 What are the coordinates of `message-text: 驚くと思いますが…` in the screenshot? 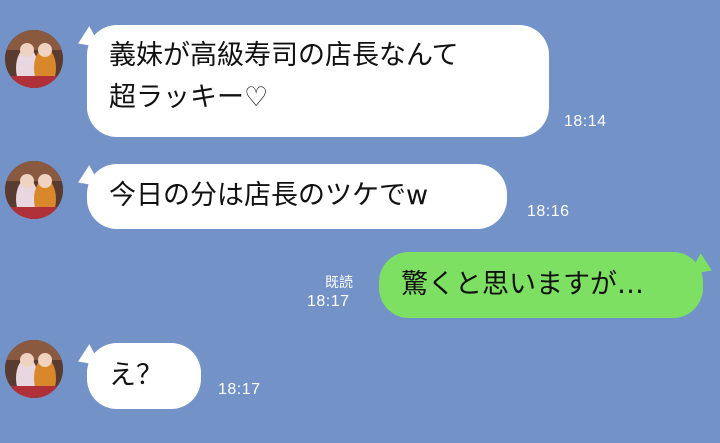 It's located at (522, 284).